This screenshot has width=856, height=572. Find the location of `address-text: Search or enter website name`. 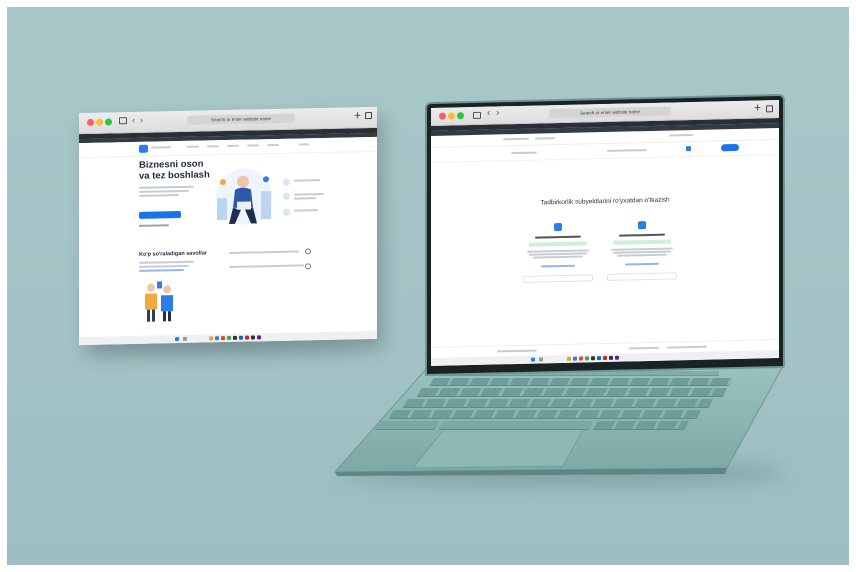

address-text: Search or enter website name is located at coordinates (241, 119).